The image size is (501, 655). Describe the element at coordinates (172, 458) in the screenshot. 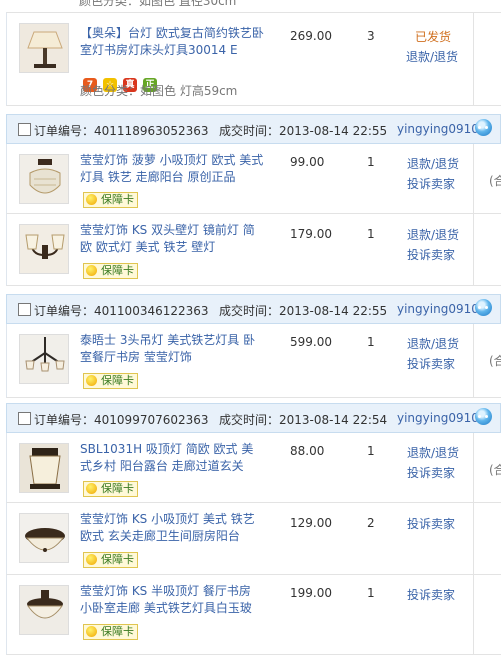

I see `product-title-link: SBL1031H 吸顶灯 简欧 欧式 美式乡村 阳台露台 走廊过道玄关` at that location.